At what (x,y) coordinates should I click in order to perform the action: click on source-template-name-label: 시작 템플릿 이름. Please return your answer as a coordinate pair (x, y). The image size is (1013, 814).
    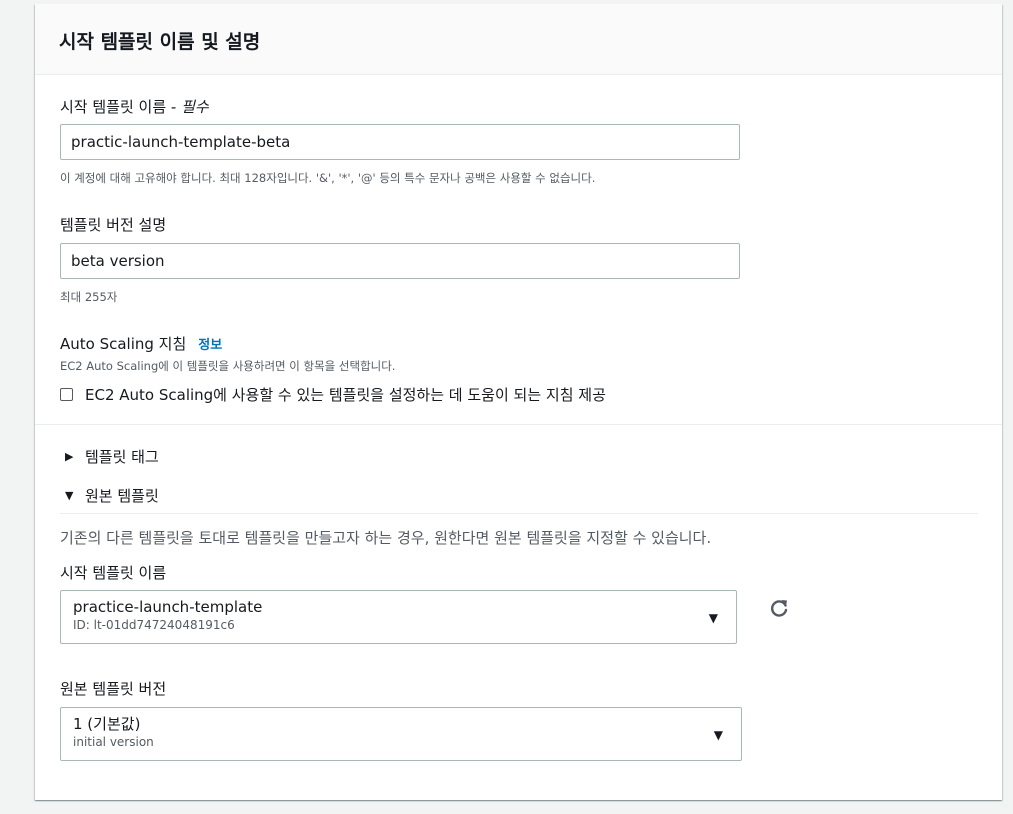
    Looking at the image, I should click on (113, 573).